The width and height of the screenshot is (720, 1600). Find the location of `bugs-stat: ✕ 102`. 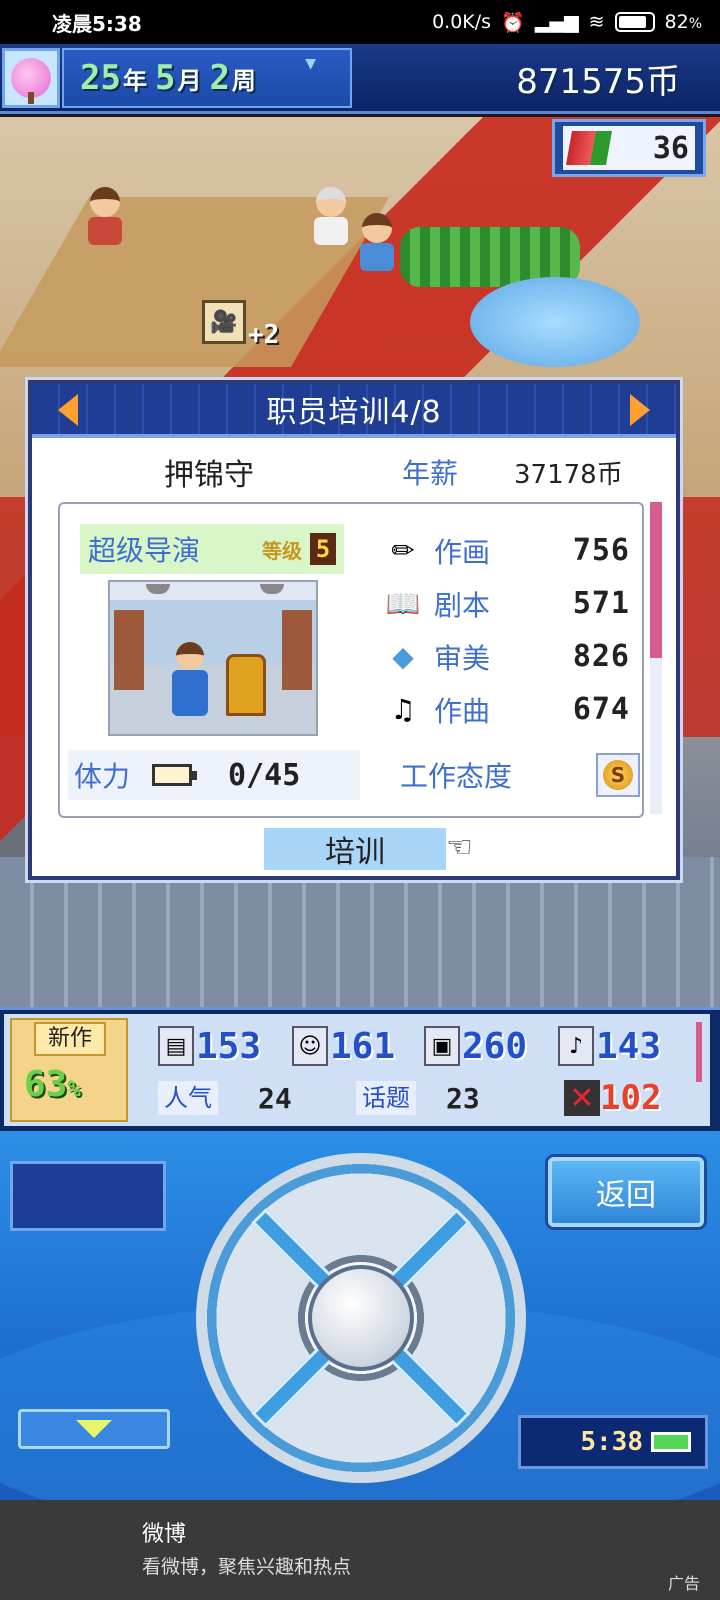

bugs-stat: ✕ 102 is located at coordinates (612, 1098).